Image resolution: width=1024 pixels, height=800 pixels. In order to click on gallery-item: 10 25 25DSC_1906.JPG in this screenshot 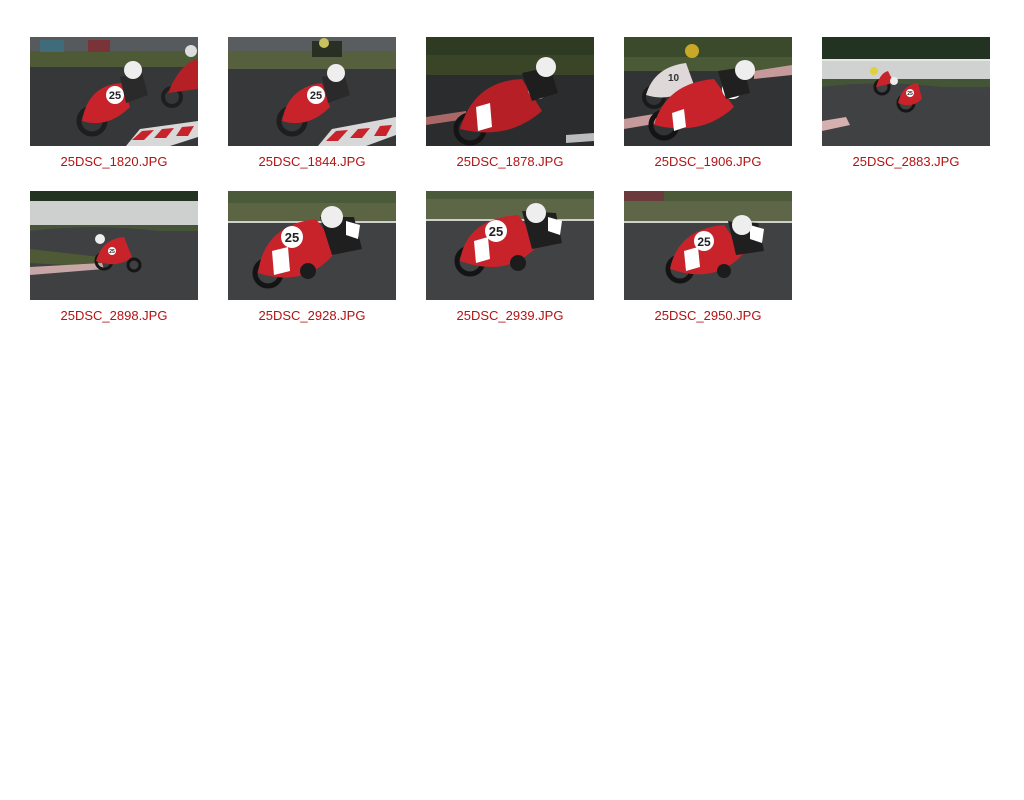, I will do `click(708, 103)`.